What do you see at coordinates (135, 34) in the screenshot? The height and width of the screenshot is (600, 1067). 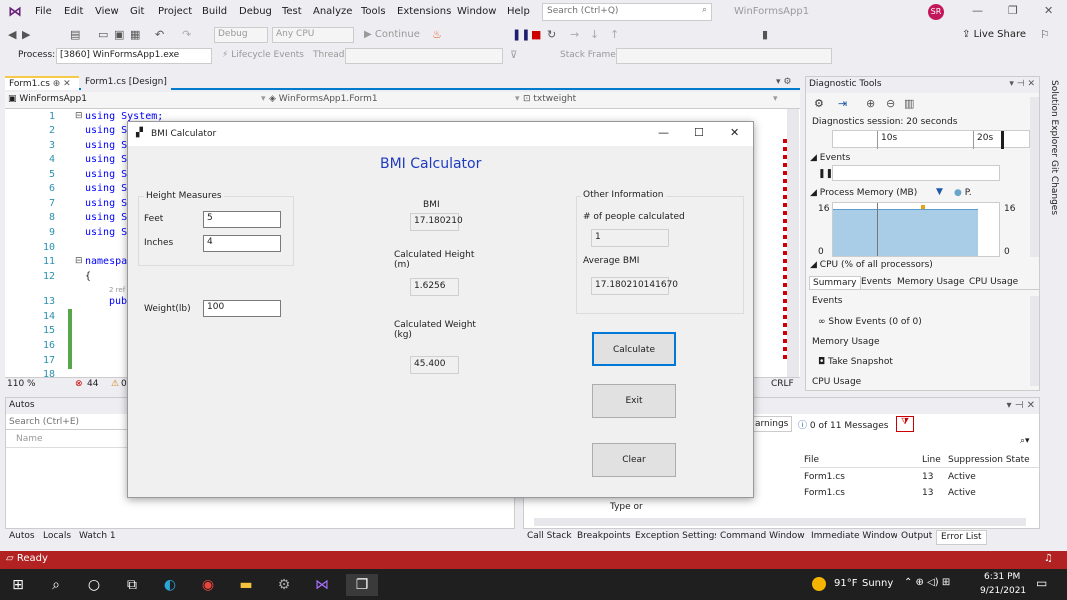 I see `save-all-icon: ▦` at bounding box center [135, 34].